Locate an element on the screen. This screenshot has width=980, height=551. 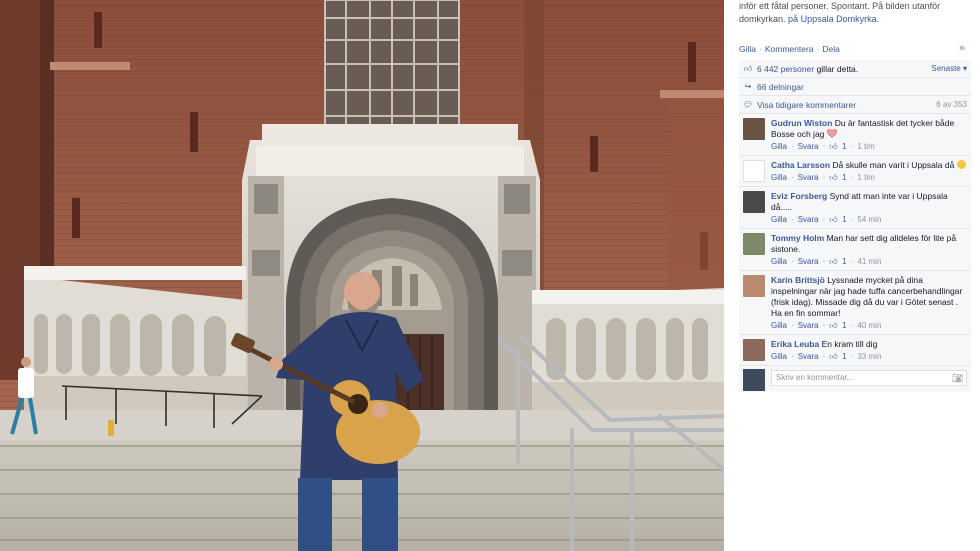
flag-icon: ⚑ is located at coordinates (963, 49).